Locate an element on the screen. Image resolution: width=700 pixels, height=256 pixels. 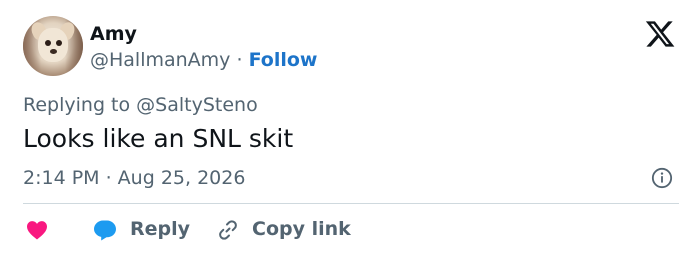
handle-row: @HallmanAmy · Follow is located at coordinates (203, 60).